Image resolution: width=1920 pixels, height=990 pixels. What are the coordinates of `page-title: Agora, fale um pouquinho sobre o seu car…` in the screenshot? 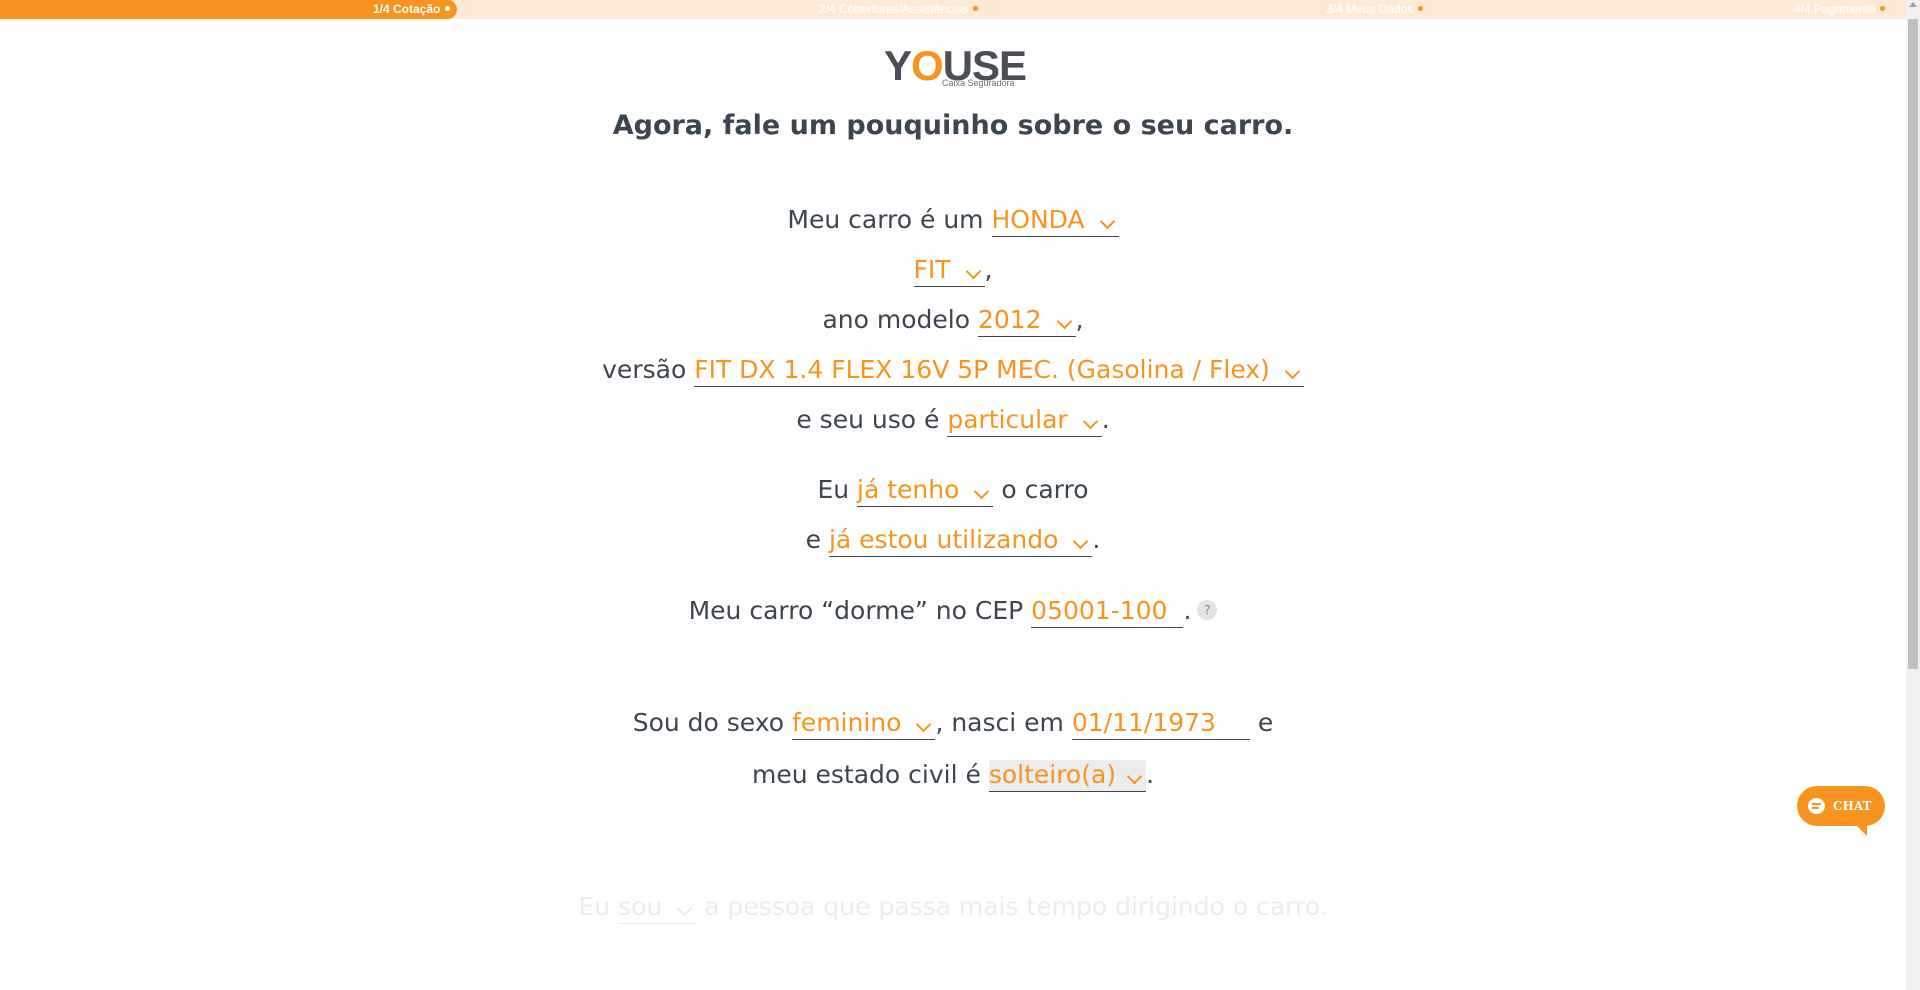 It's located at (953, 125).